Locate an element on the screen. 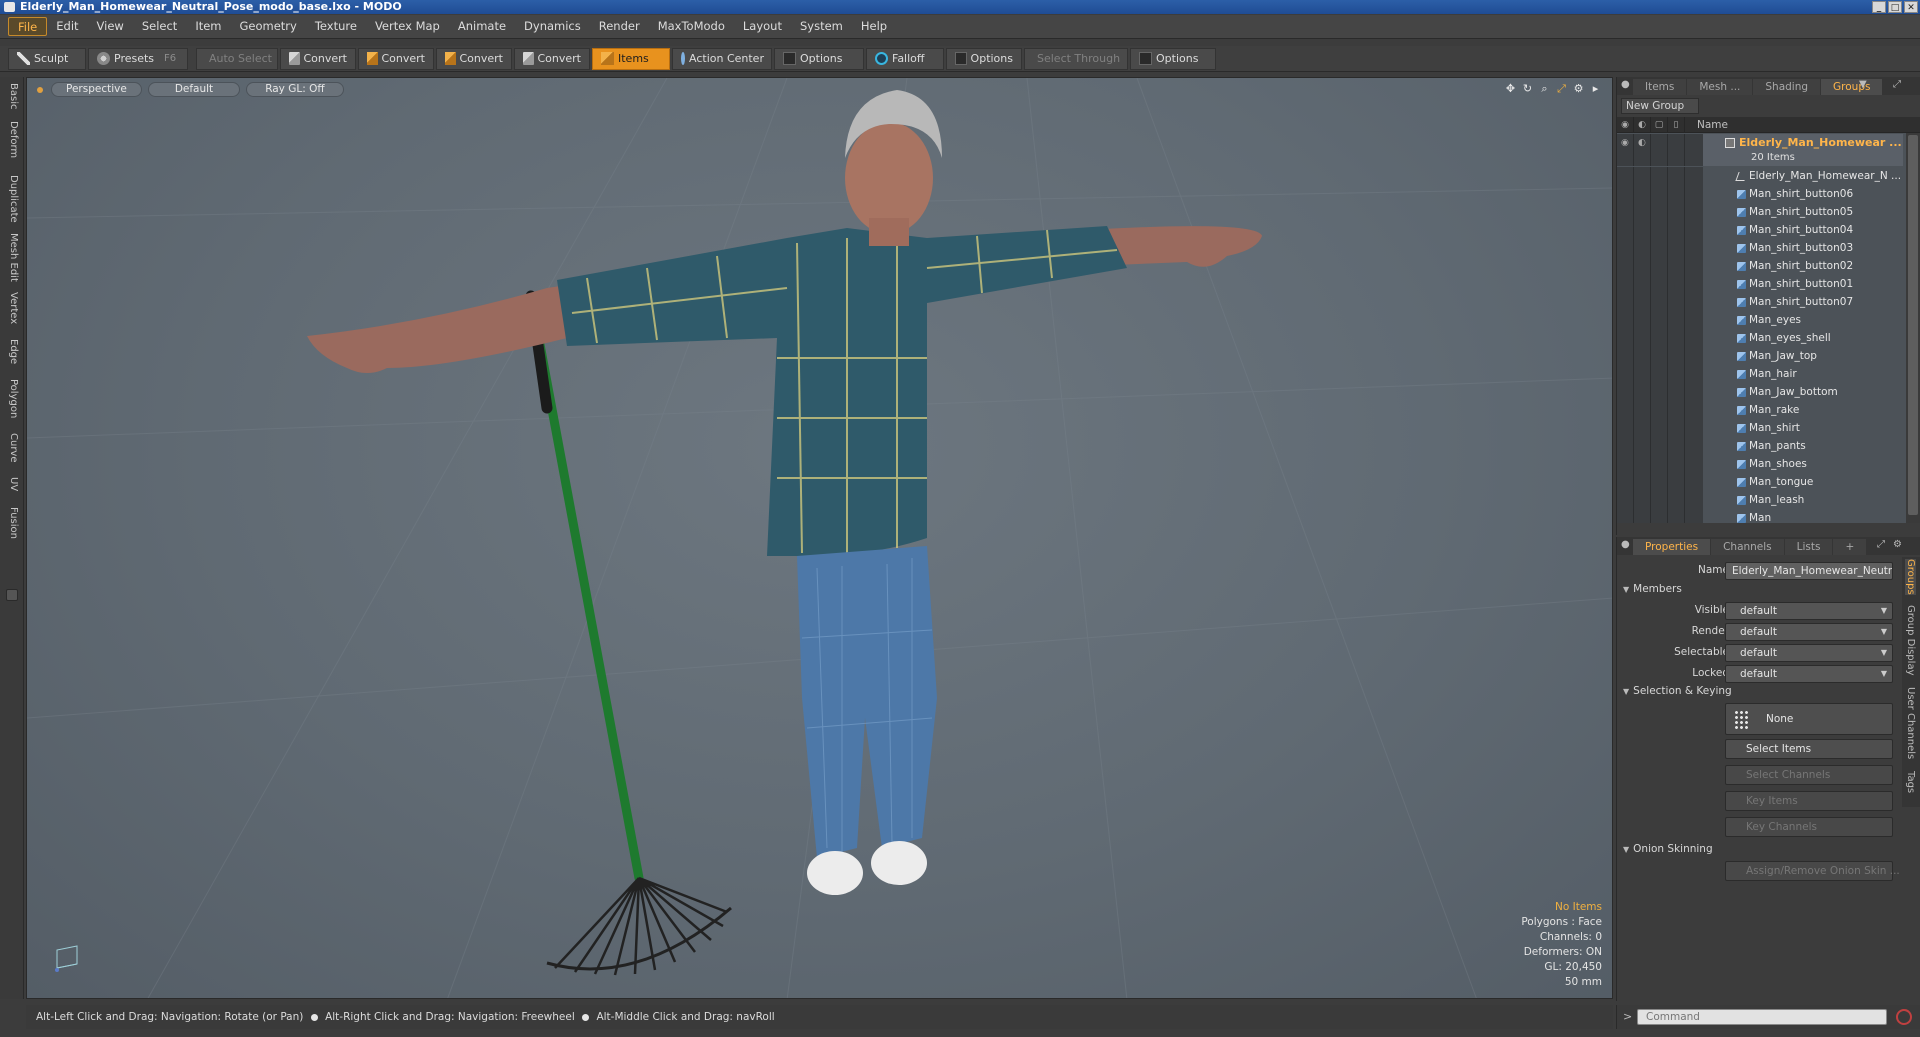  lock-column-icon: ▢ is located at coordinates (1659, 124).